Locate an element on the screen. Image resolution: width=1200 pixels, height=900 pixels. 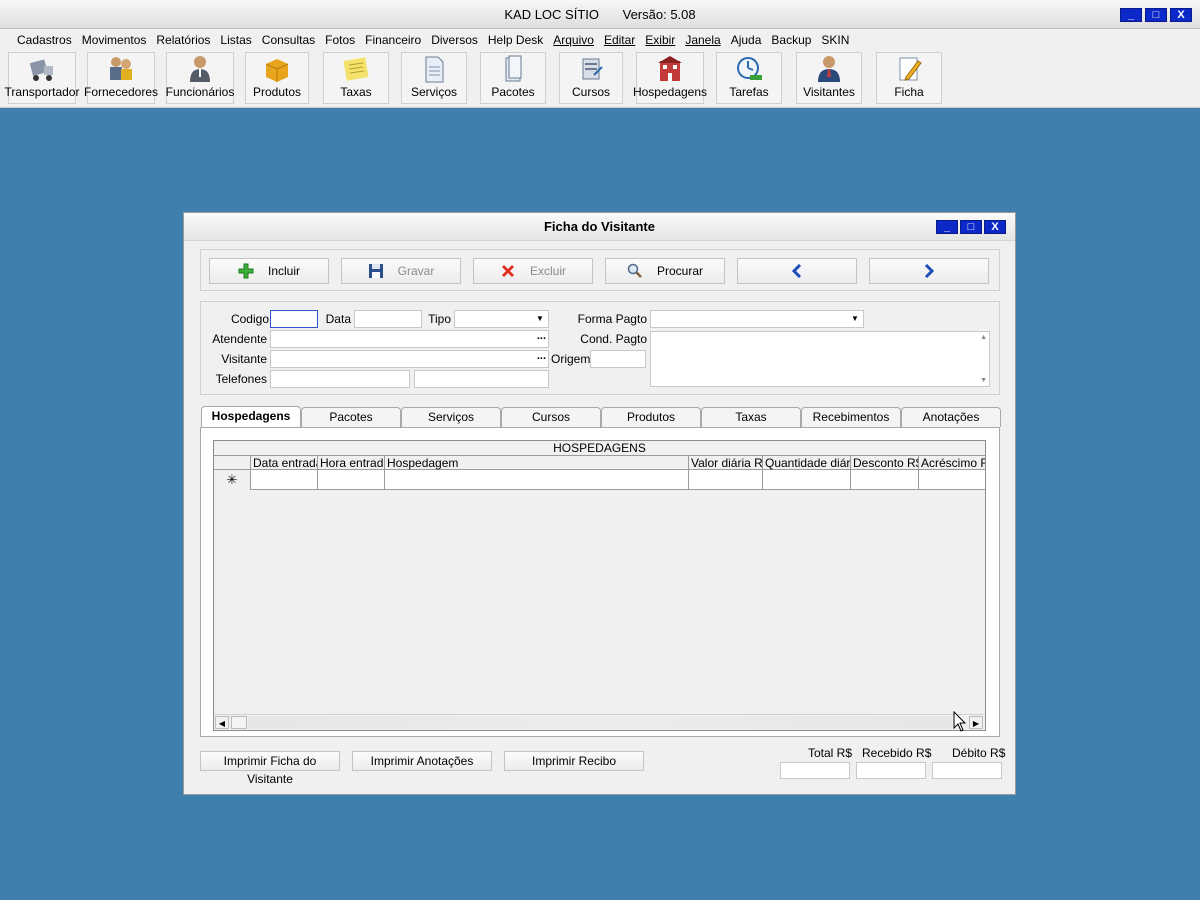
scrollbar-track is located at coordinates (600, 722).